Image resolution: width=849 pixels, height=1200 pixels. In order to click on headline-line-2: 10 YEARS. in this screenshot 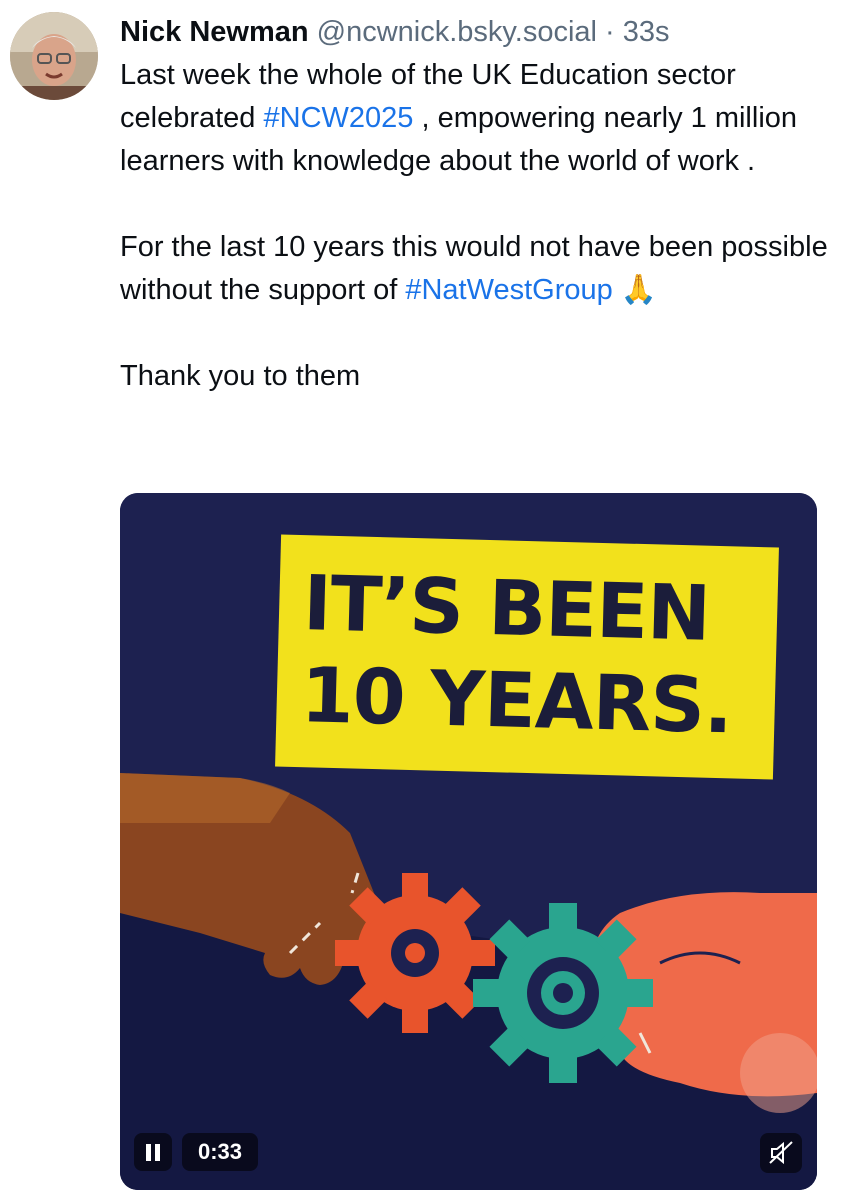, I will do `click(516, 700)`.